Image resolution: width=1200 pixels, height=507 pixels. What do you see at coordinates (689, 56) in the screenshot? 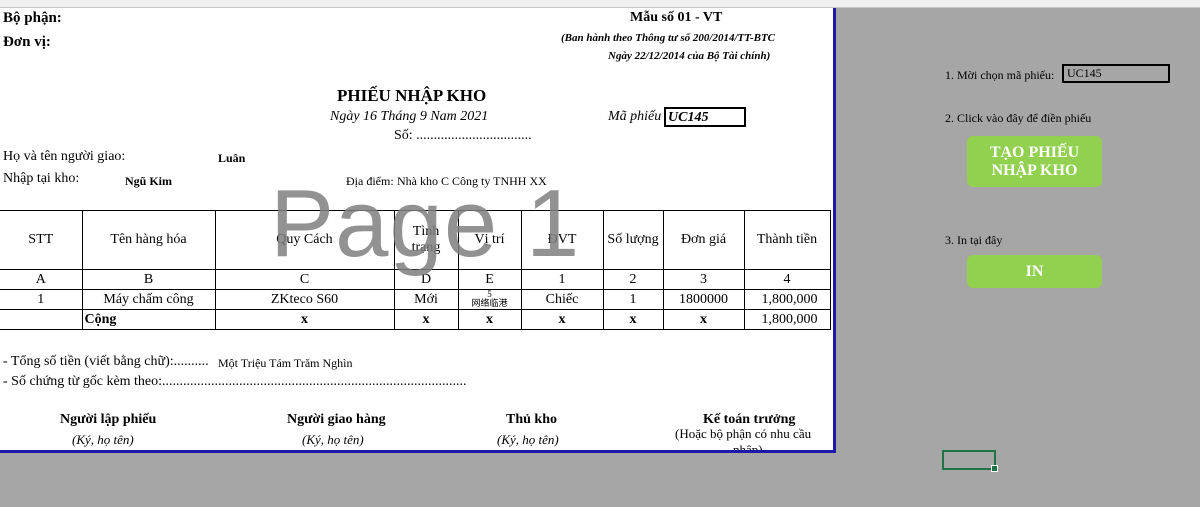
I see `ban-hanh-line2: Ngày 22/12/2014 của Bộ Tài chính)` at bounding box center [689, 56].